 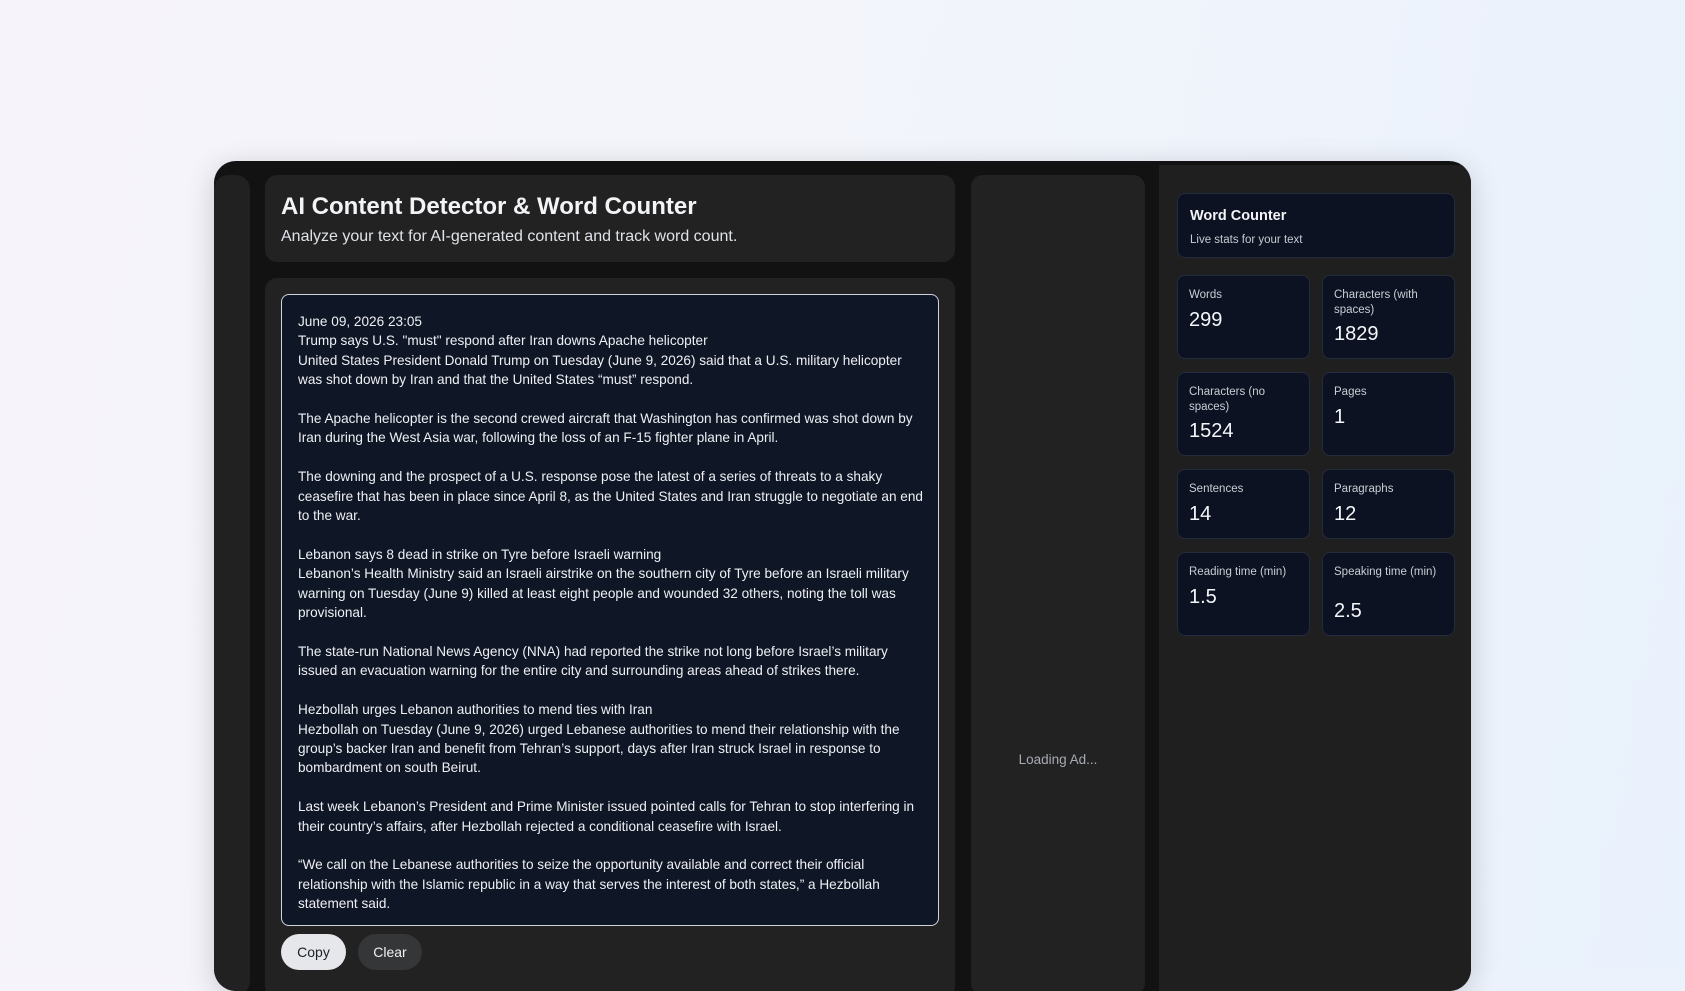 I want to click on word-counter-header: Word Counter Live stats for your text, so click(x=1316, y=225).